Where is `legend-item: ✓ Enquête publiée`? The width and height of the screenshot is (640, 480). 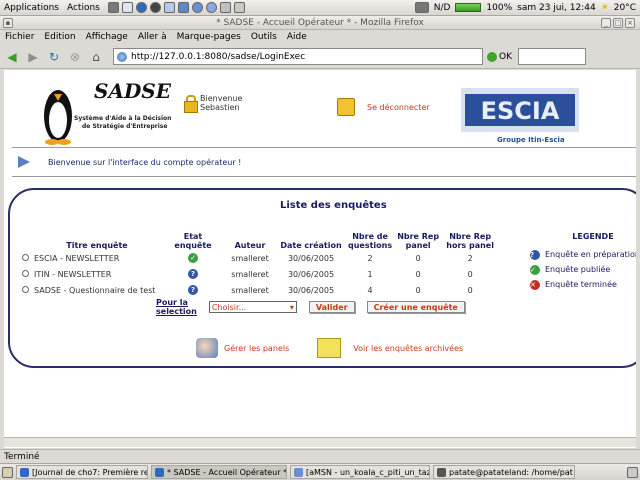
legend-item: ✓ Enquête publiée is located at coordinates (583, 269).